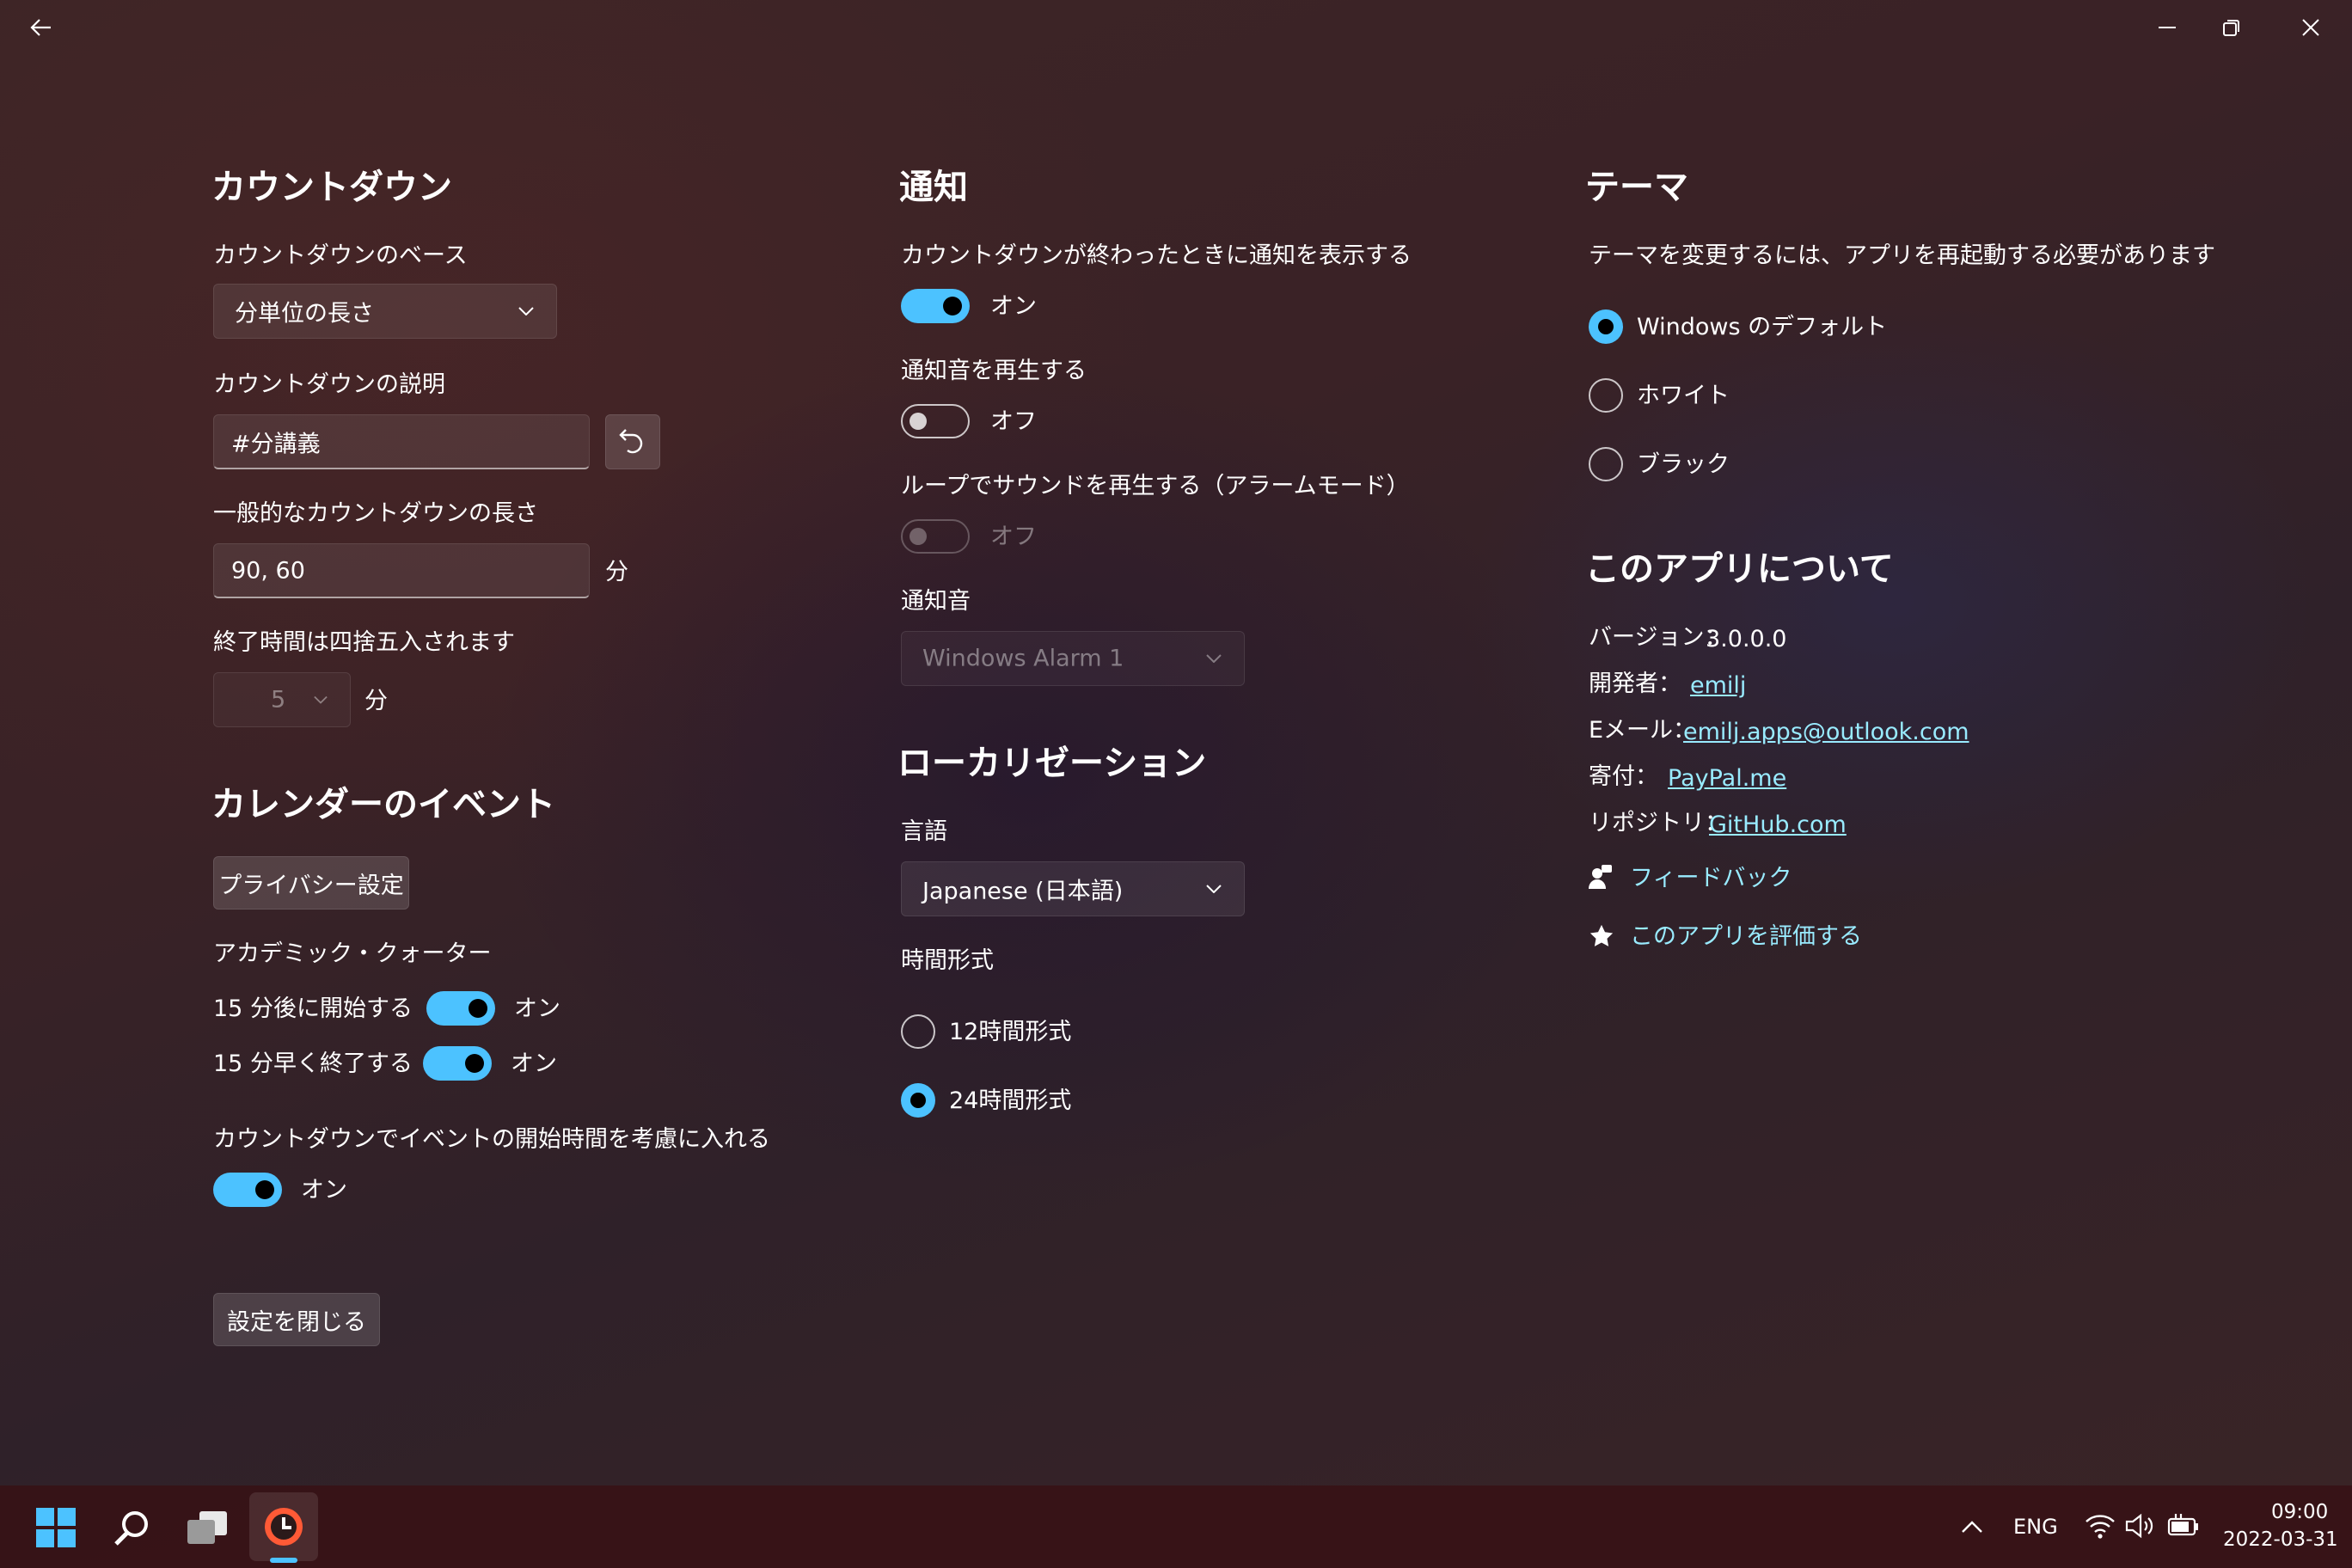  What do you see at coordinates (936, 536) in the screenshot?
I see `loop-sound-toggle` at bounding box center [936, 536].